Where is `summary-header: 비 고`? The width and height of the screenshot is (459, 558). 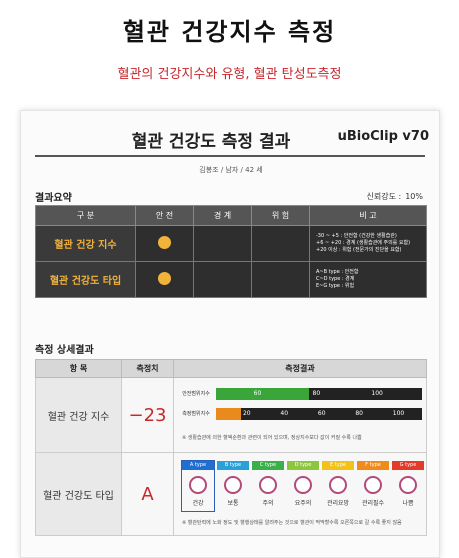
summary-header: 비 고 is located at coordinates (368, 215).